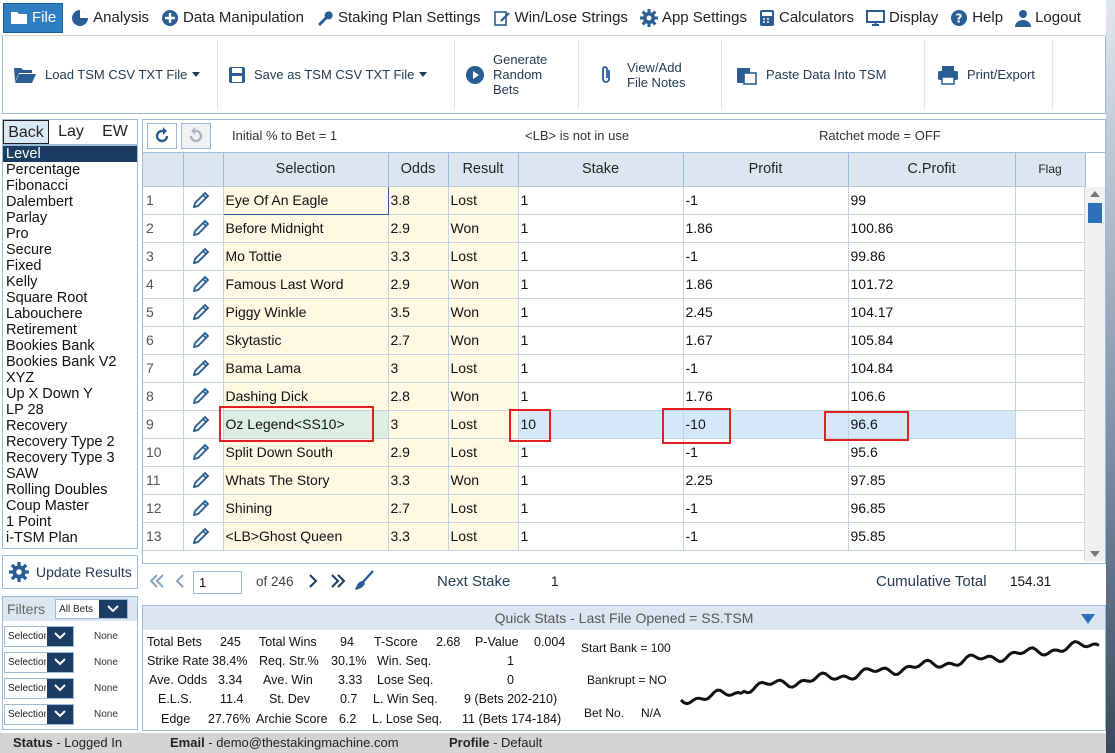  What do you see at coordinates (110, 74) in the screenshot?
I see `load-file-button: Load TSM CSV TXT File` at bounding box center [110, 74].